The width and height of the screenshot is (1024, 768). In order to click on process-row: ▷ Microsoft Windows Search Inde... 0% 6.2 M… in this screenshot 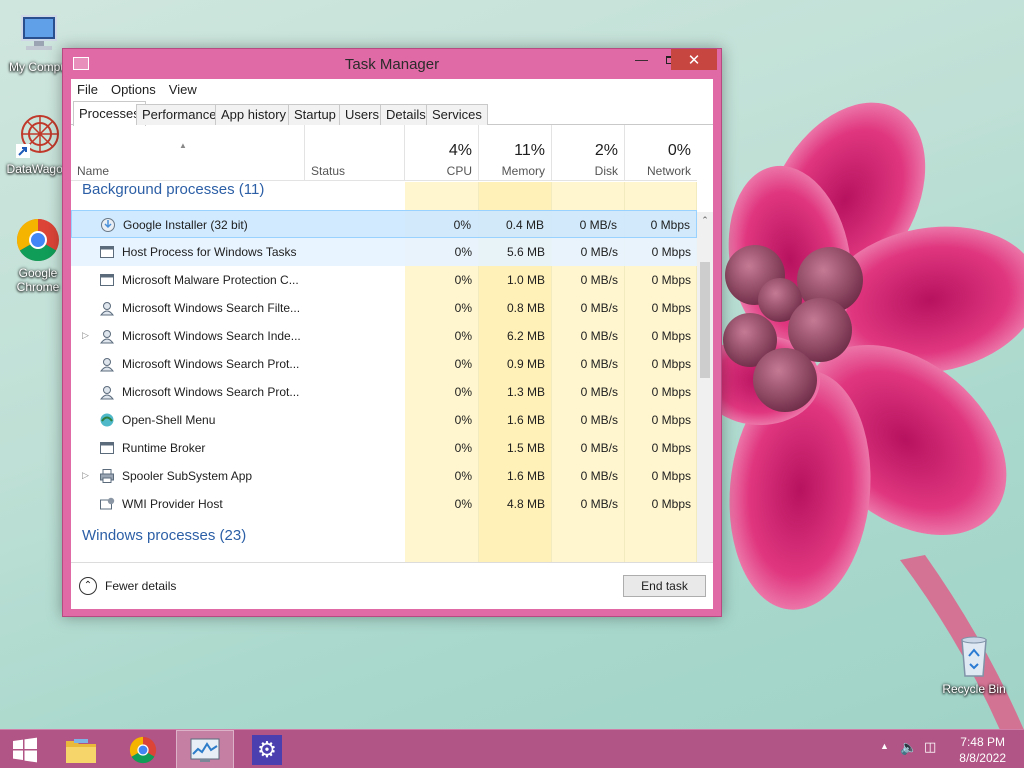, I will do `click(384, 336)`.